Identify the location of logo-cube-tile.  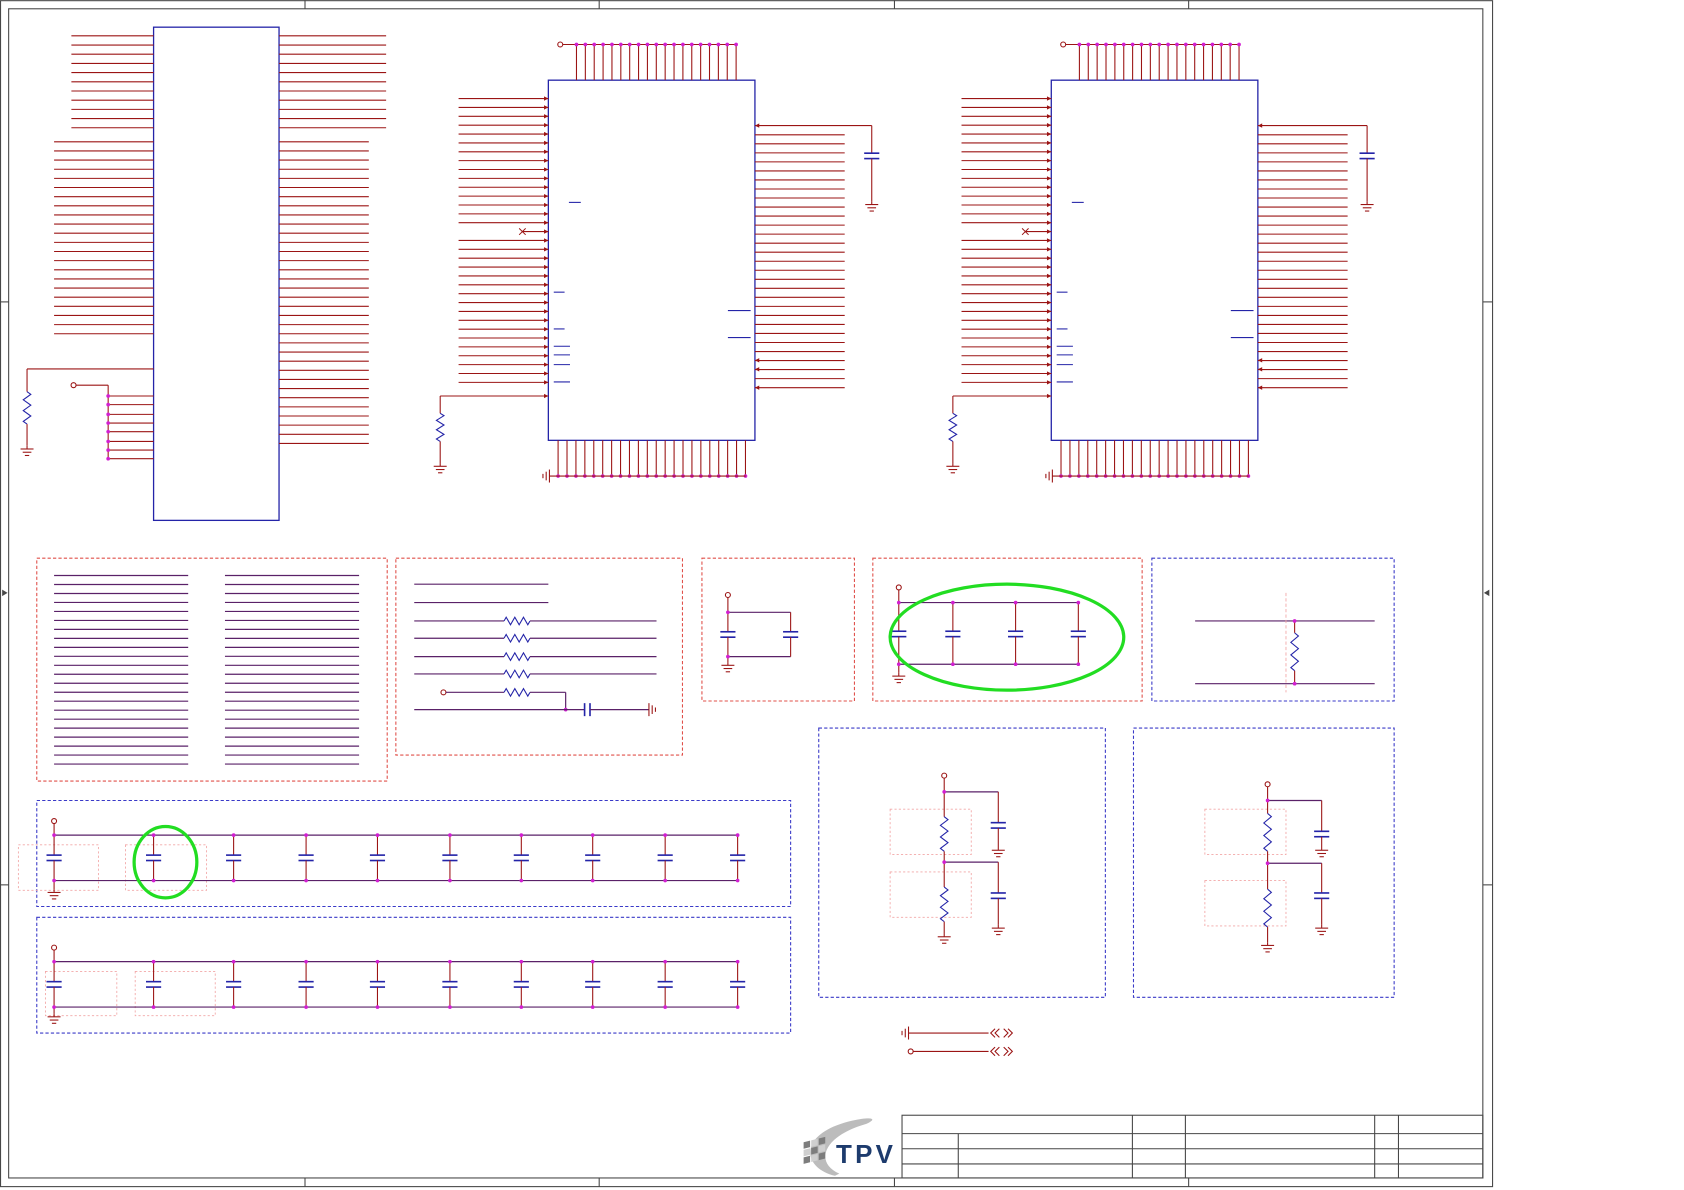
(807, 1152).